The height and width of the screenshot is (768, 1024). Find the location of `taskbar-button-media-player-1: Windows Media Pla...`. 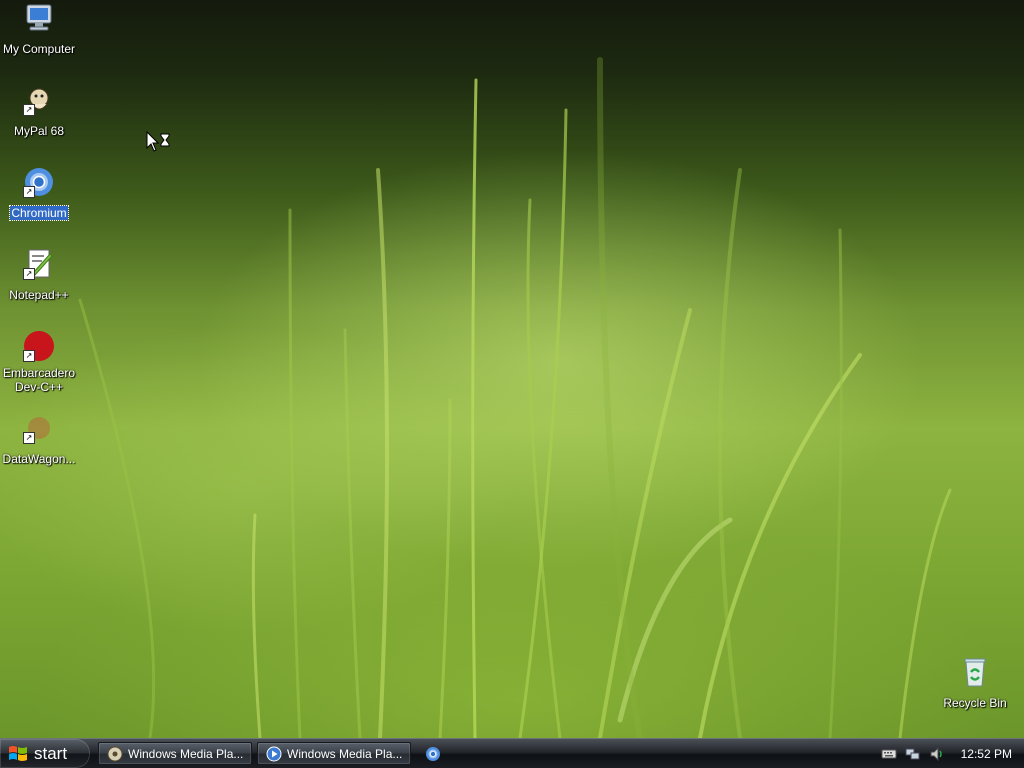

taskbar-button-media-player-1: Windows Media Pla... is located at coordinates (175, 753).